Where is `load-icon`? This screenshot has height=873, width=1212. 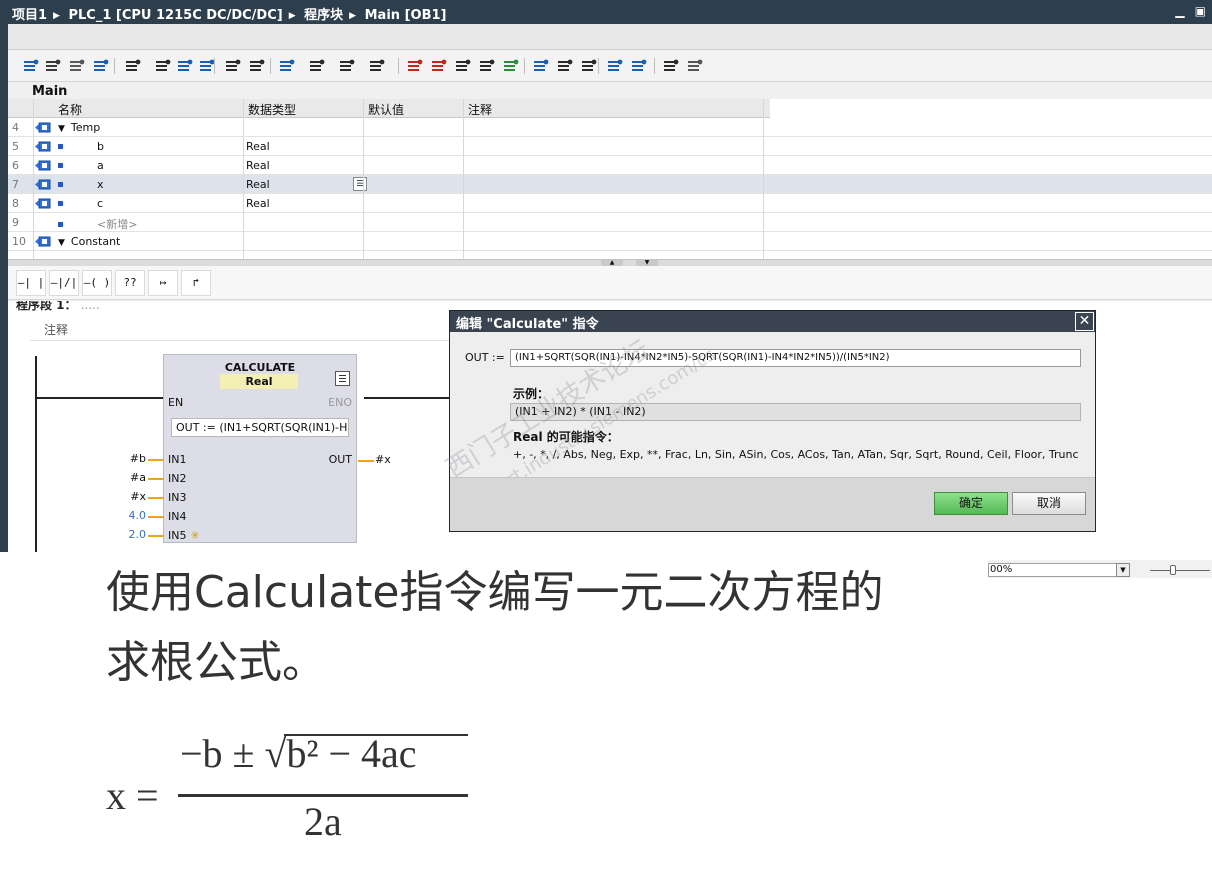
load-icon is located at coordinates (615, 66).